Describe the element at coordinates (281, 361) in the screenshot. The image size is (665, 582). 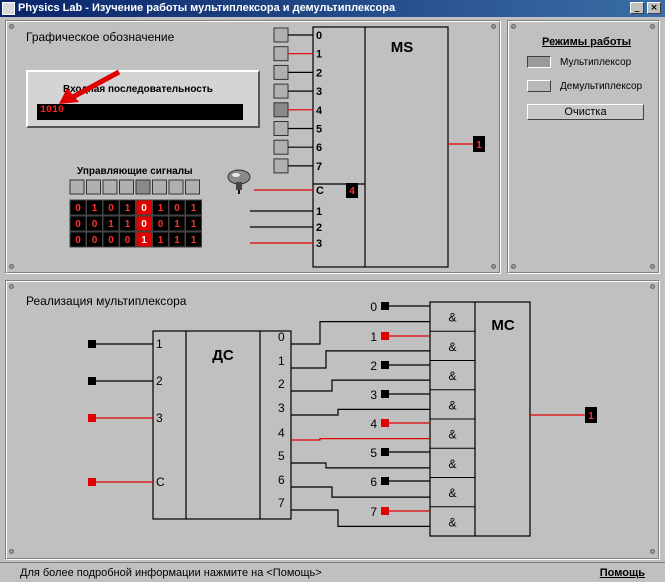
I see `dc-output-label: 1` at that location.